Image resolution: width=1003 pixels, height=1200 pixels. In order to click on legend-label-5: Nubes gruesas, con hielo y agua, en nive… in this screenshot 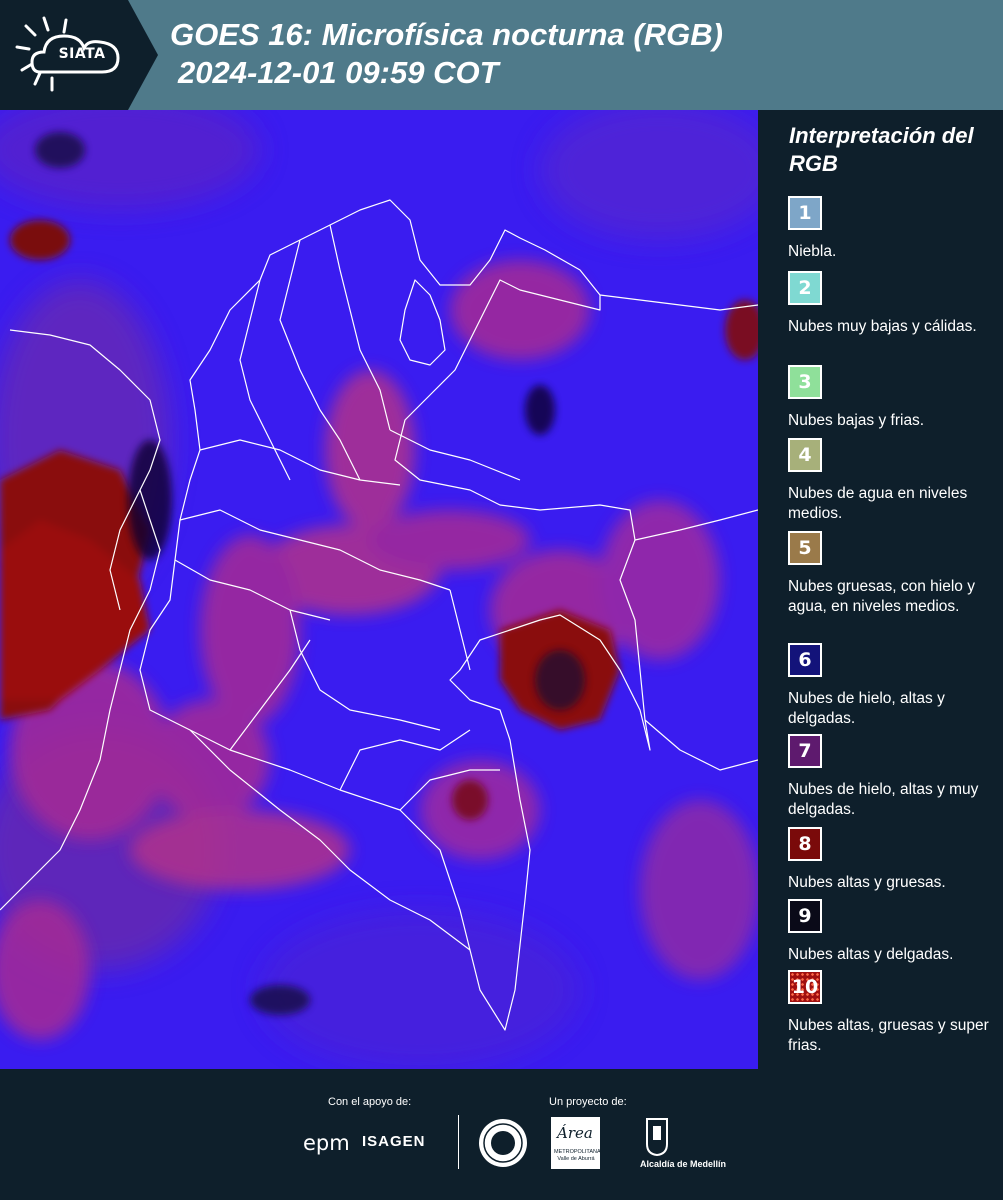, I will do `click(881, 596)`.